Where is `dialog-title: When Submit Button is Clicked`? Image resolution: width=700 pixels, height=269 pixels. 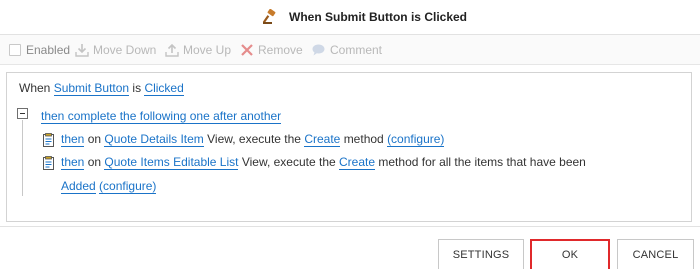 dialog-title: When Submit Button is Clicked is located at coordinates (378, 17).